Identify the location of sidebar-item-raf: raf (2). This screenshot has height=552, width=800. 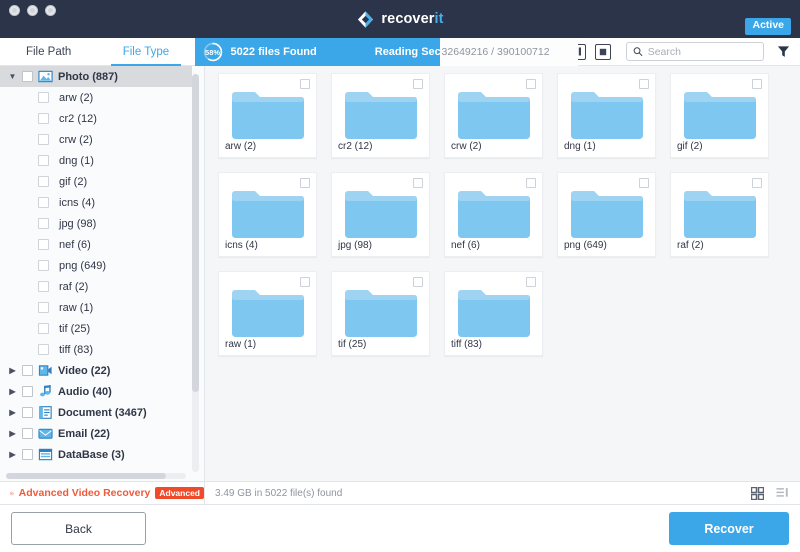
(96, 286).